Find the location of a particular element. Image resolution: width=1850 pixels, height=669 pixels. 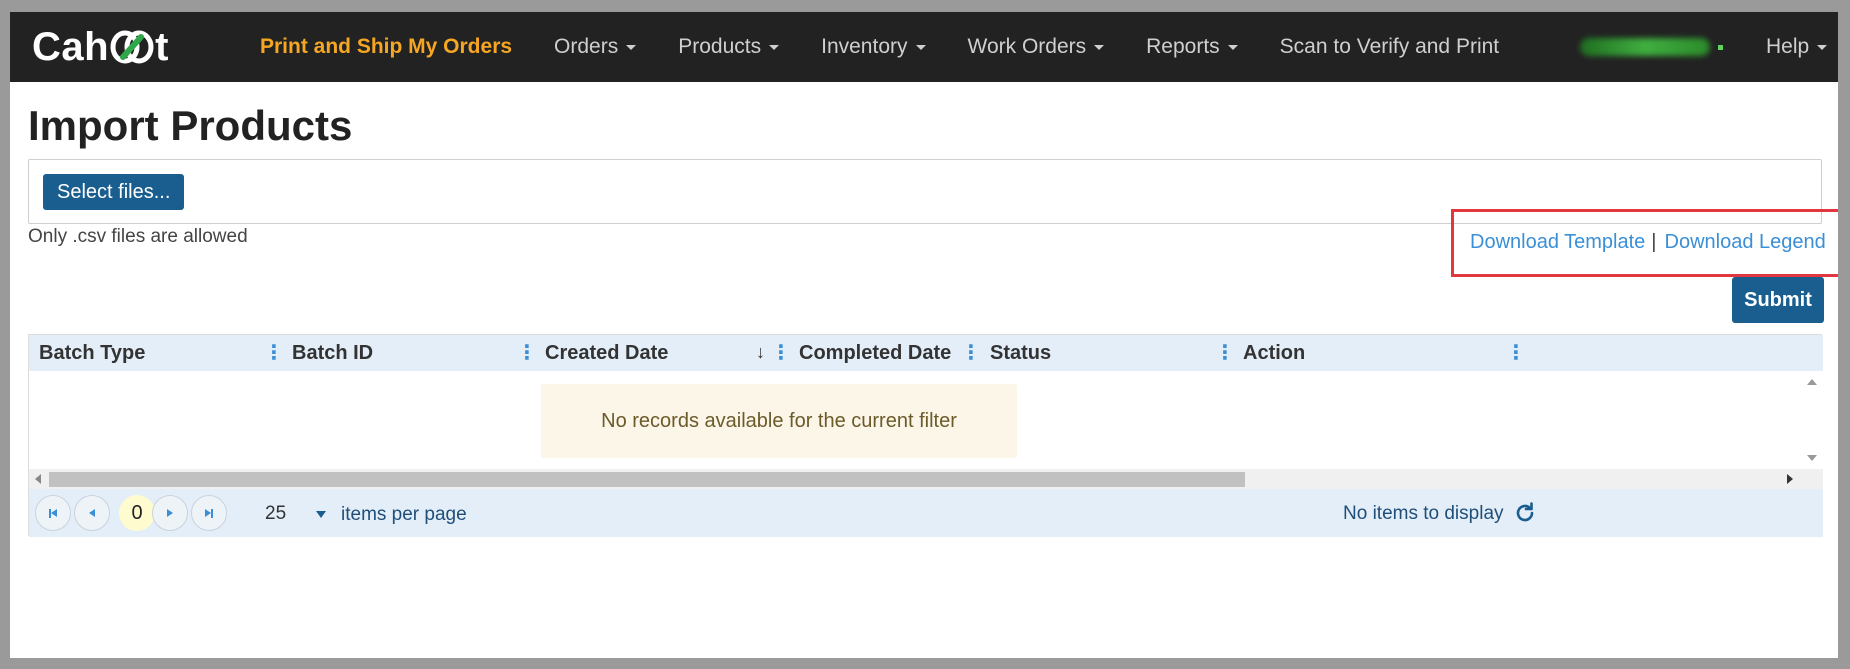

page-title: Import Products is located at coordinates (190, 125).